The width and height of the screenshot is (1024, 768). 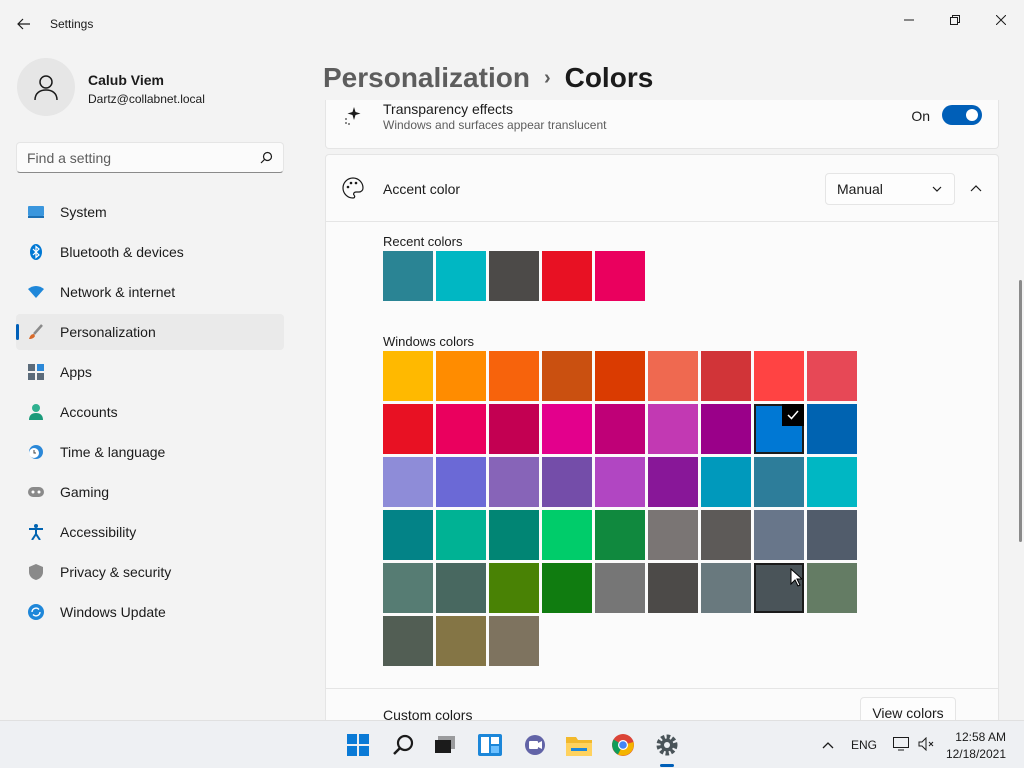 I want to click on collapse-button, so click(x=976, y=189).